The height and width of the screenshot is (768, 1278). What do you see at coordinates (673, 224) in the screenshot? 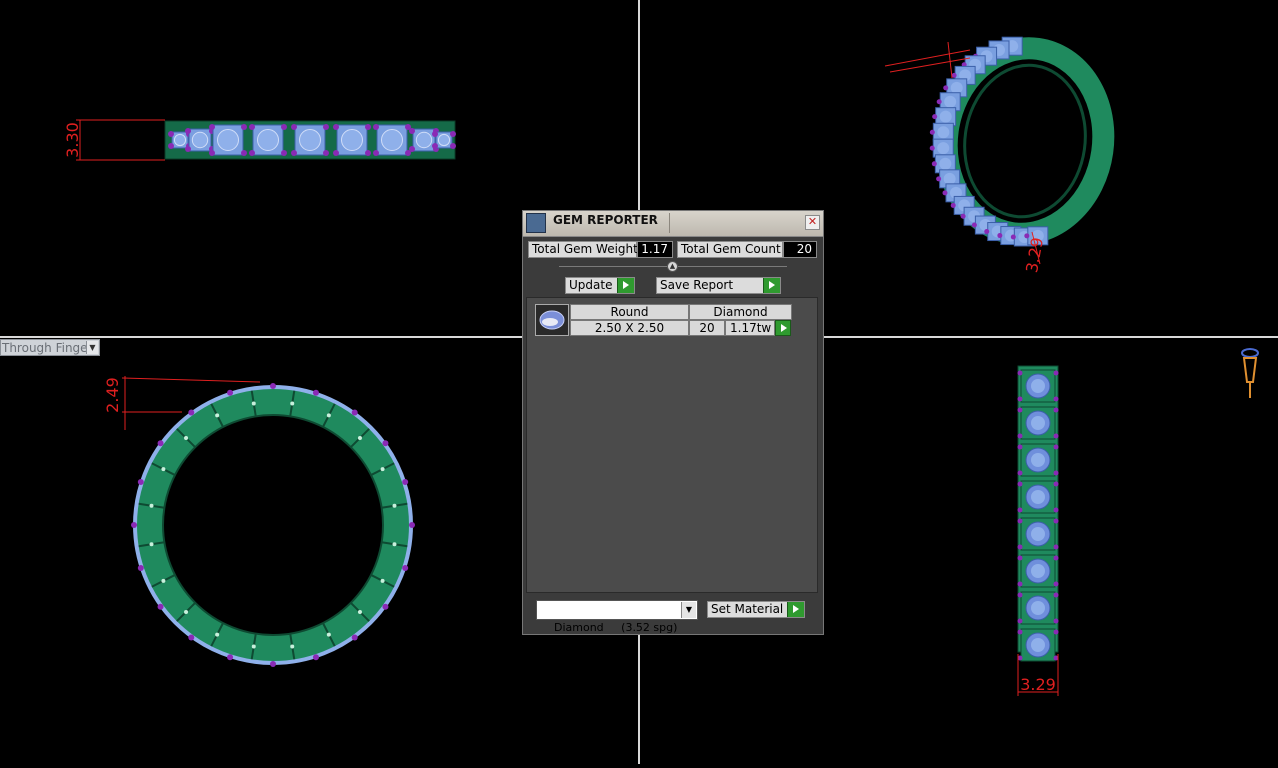
I see `panel-titlebar: GEM REPORTER ✕` at bounding box center [673, 224].